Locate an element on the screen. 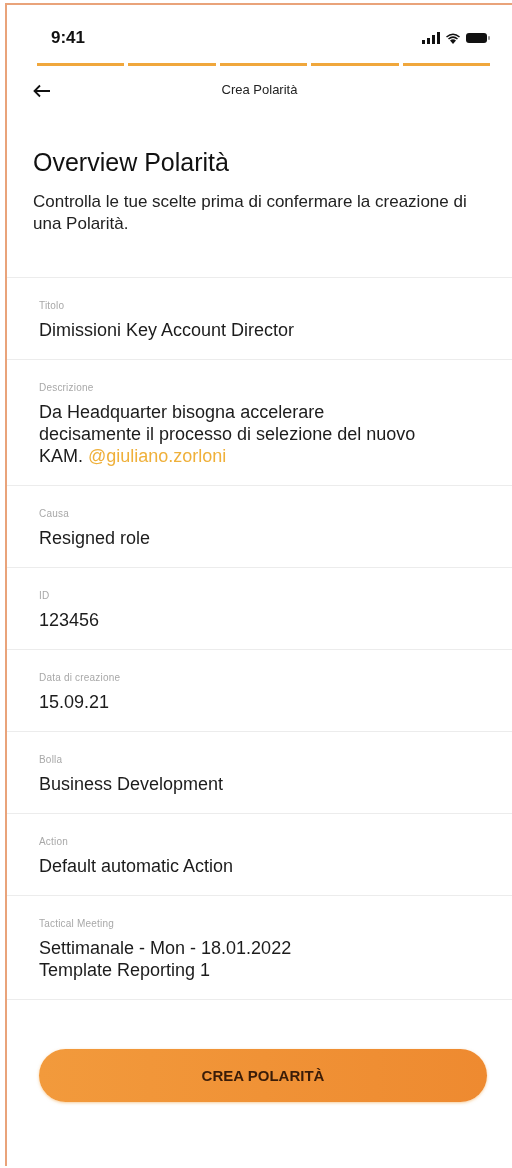 The width and height of the screenshot is (512, 1168). field-value: Dimissioni Key Account Director is located at coordinates (167, 330).